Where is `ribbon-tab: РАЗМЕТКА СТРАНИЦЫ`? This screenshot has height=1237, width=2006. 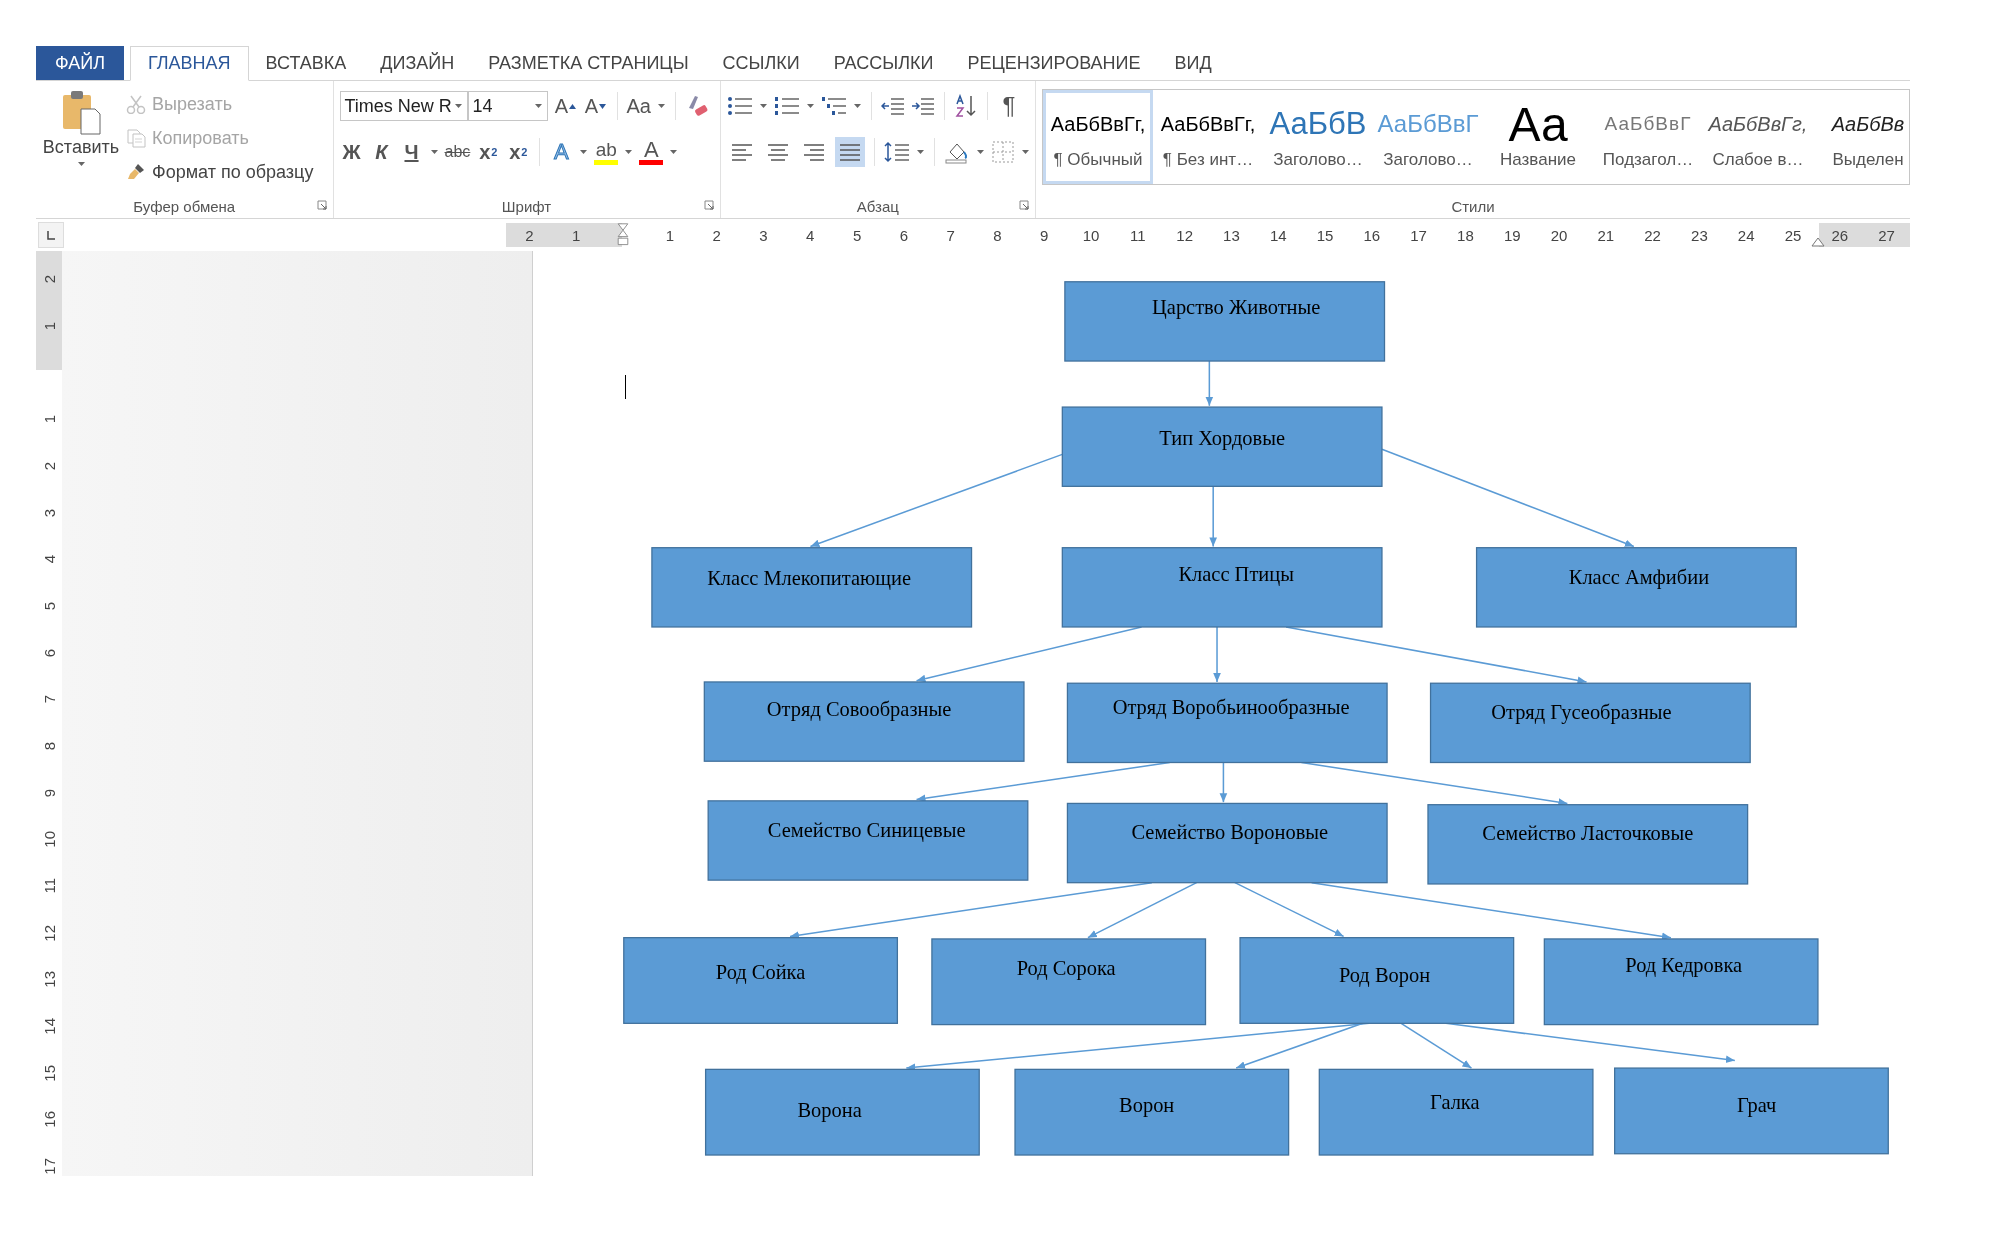
ribbon-tab: РАЗМЕТКА СТРАНИЦЫ is located at coordinates (588, 63).